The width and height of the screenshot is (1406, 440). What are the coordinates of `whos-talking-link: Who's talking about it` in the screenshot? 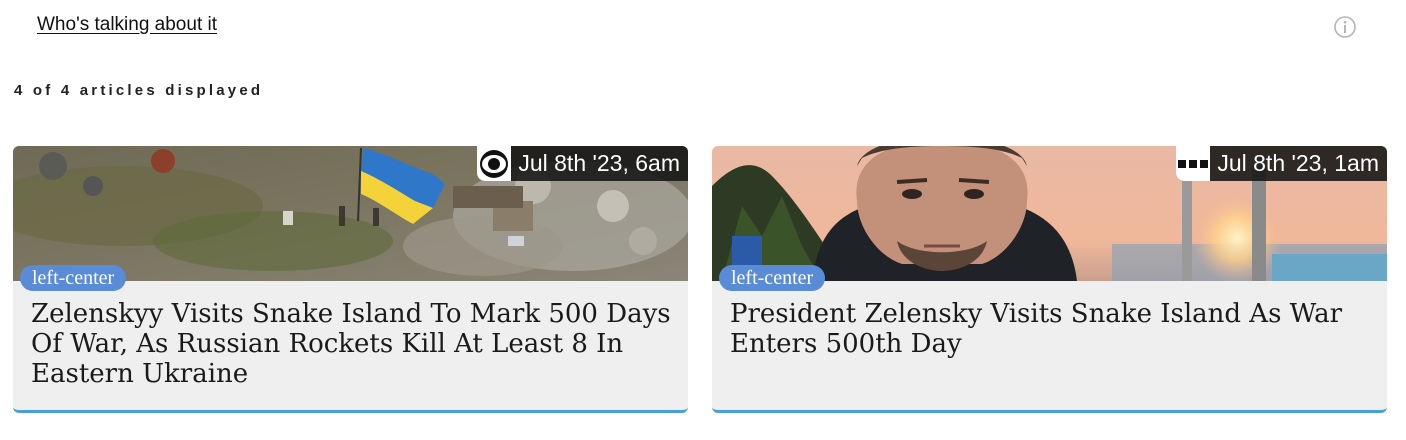 It's located at (127, 25).